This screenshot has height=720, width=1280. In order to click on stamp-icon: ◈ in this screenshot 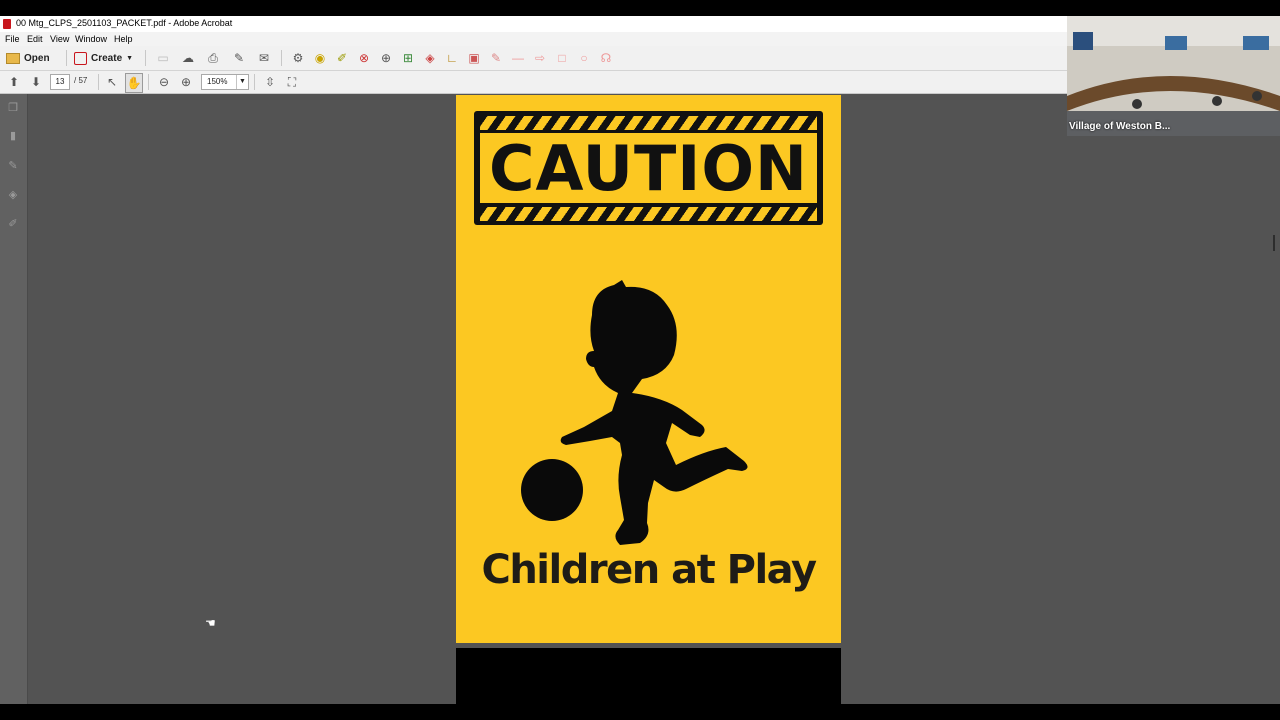, I will do `click(430, 58)`.